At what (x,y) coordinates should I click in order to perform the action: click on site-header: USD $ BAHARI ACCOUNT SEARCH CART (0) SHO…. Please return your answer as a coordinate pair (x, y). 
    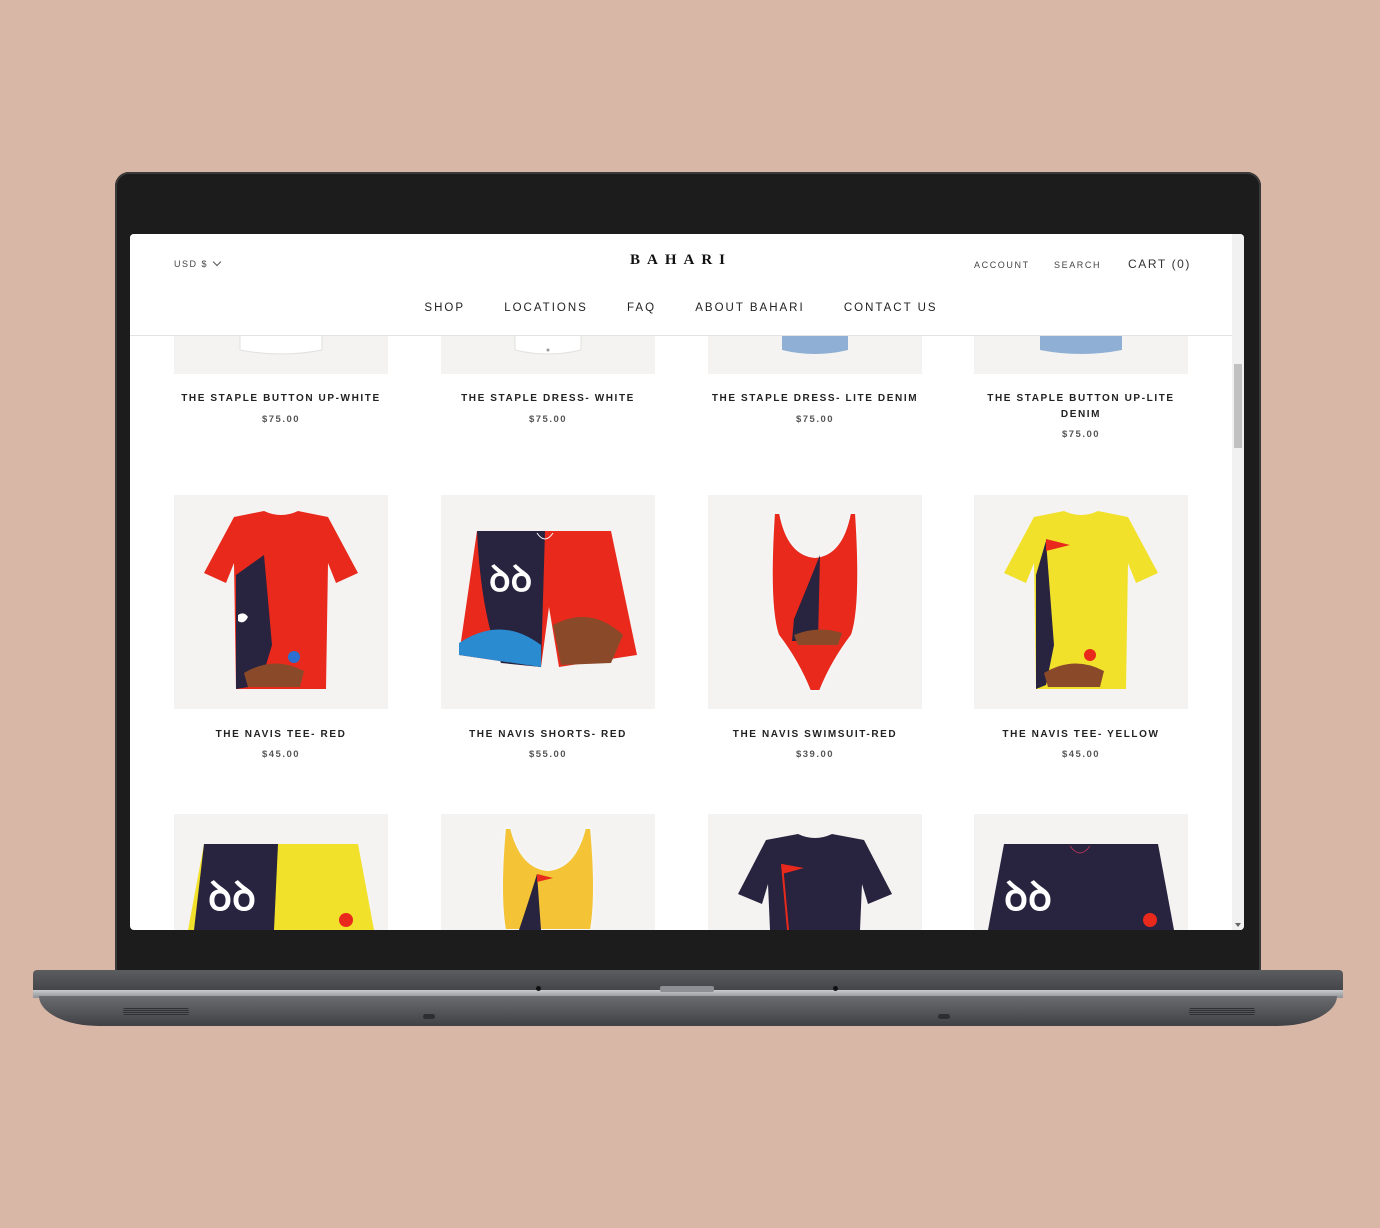
    Looking at the image, I should click on (681, 285).